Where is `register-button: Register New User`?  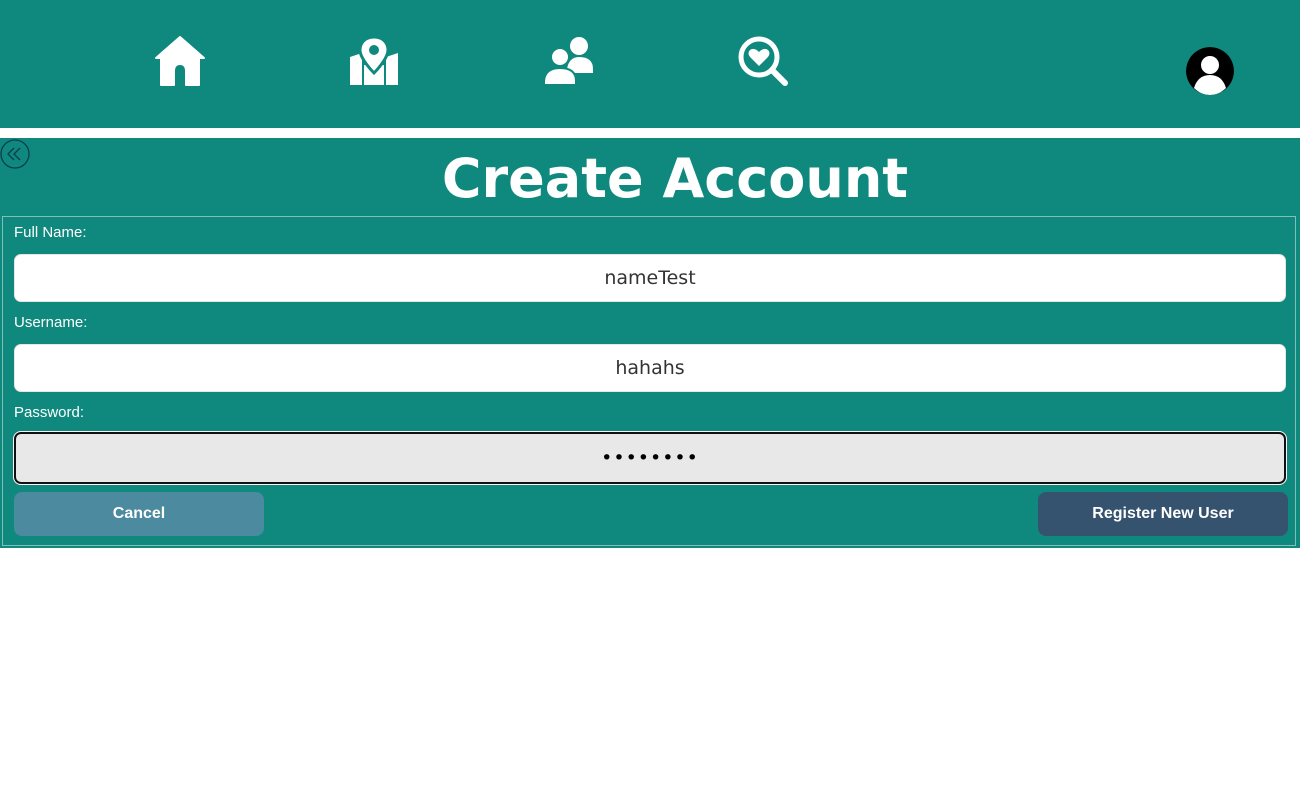
register-button: Register New User is located at coordinates (1163, 514).